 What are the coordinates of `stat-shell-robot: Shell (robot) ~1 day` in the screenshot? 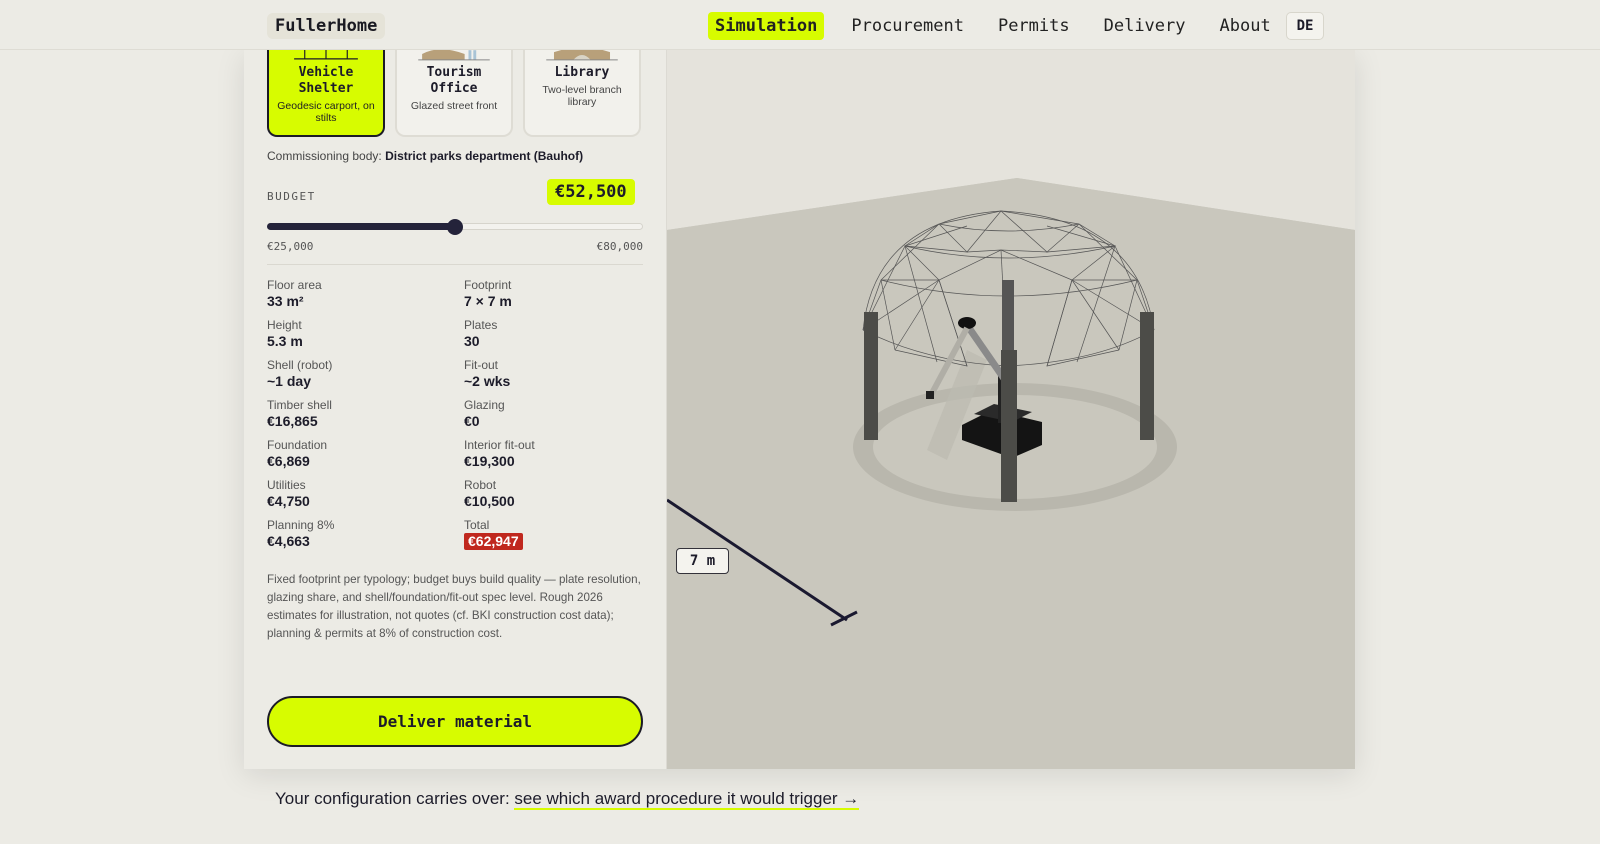 It's located at (365, 374).